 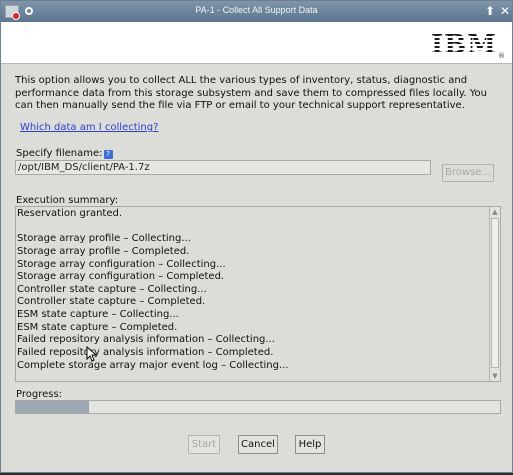 What do you see at coordinates (70, 213) in the screenshot?
I see `summary-line: Reservation granted.` at bounding box center [70, 213].